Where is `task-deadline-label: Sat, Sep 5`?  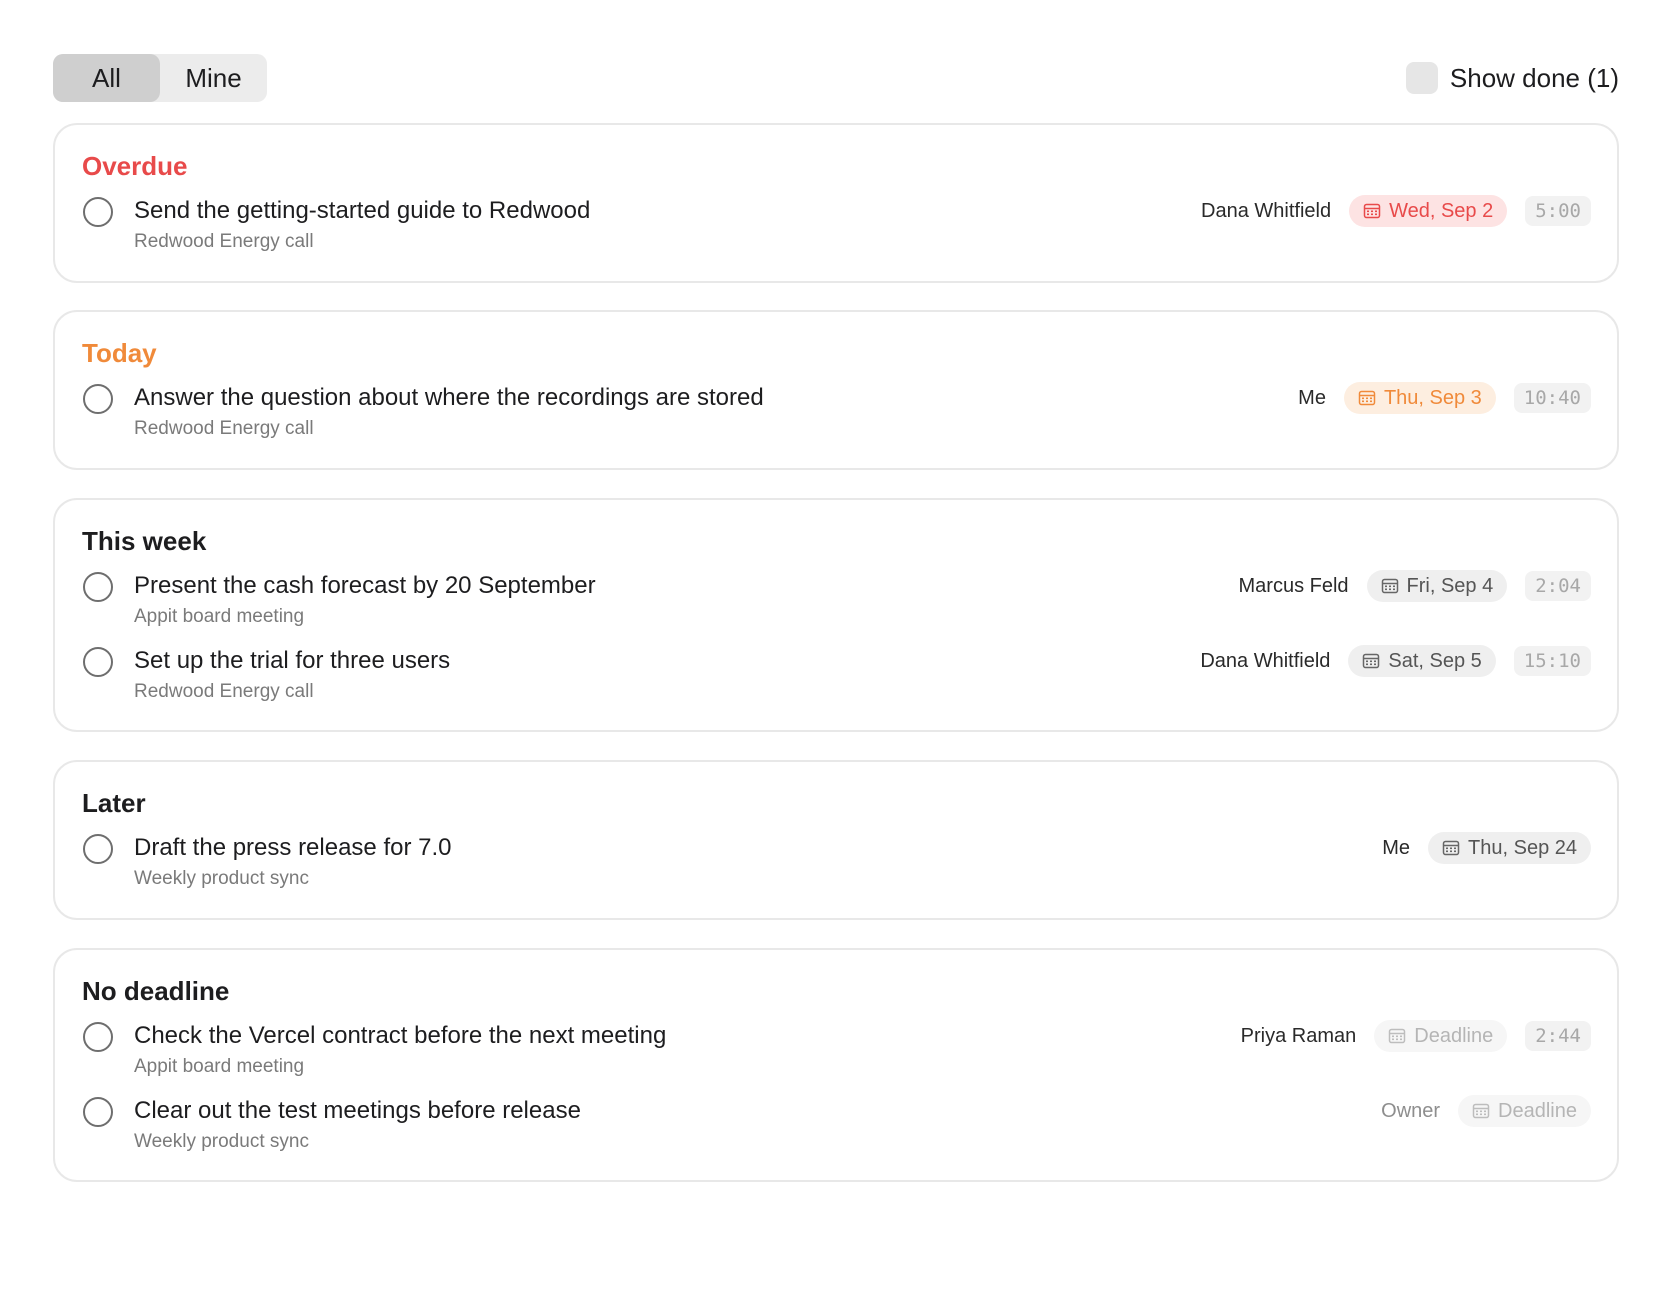 task-deadline-label: Sat, Sep 5 is located at coordinates (1435, 660).